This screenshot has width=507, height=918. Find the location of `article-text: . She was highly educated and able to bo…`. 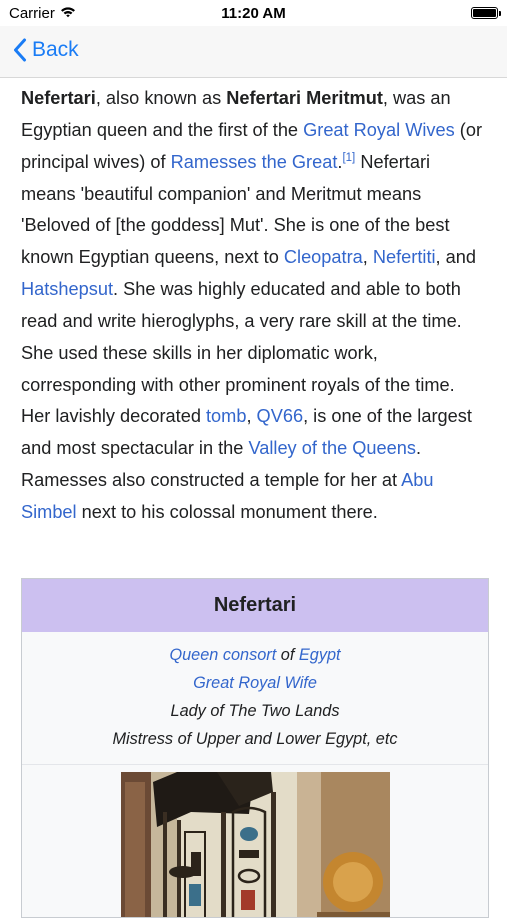

article-text: . She was highly educated and able to bo… is located at coordinates (241, 353).